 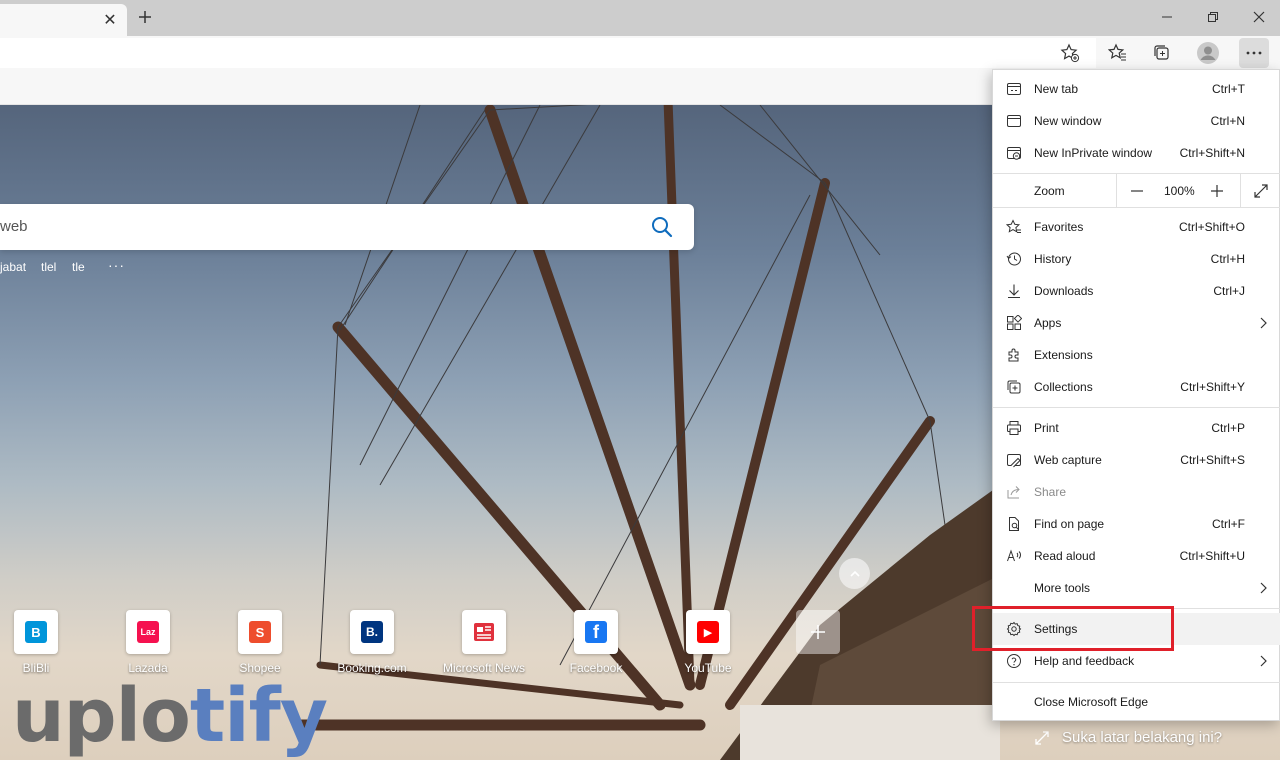 I want to click on minus-icon, so click(x=1137, y=191).